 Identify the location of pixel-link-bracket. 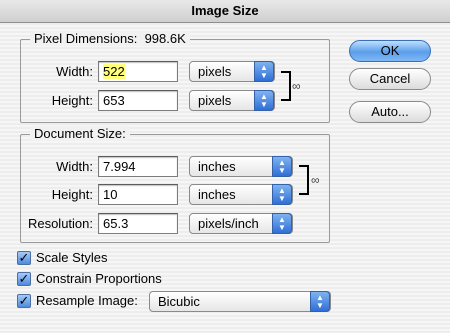
(286, 86).